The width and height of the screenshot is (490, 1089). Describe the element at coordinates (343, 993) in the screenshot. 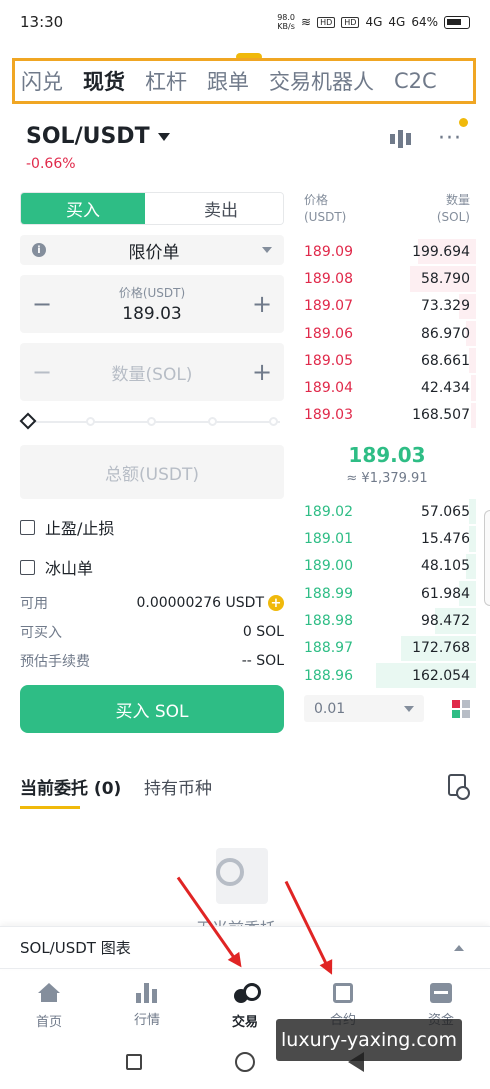

I see `futures-icon` at that location.